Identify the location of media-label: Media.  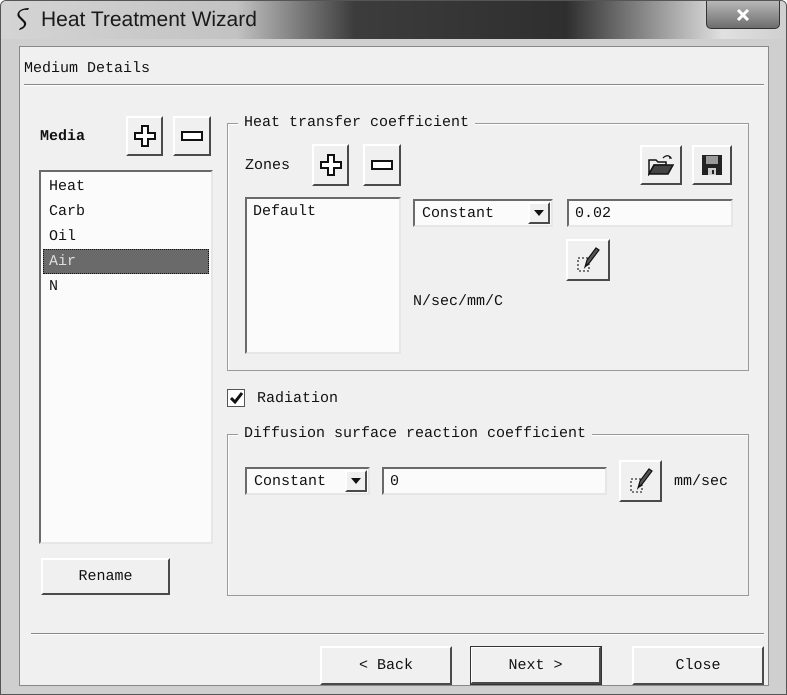
(62, 136).